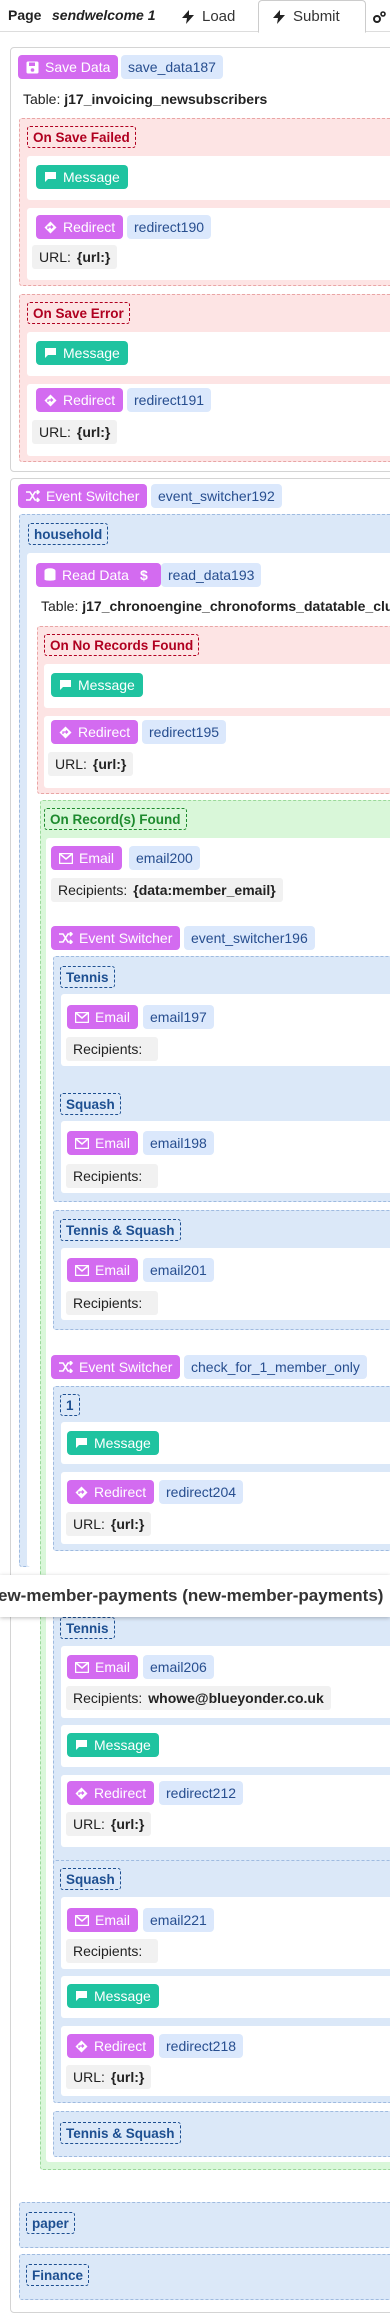 The image size is (390, 2318). What do you see at coordinates (169, 227) in the screenshot?
I see `redirect-name: redirect190` at bounding box center [169, 227].